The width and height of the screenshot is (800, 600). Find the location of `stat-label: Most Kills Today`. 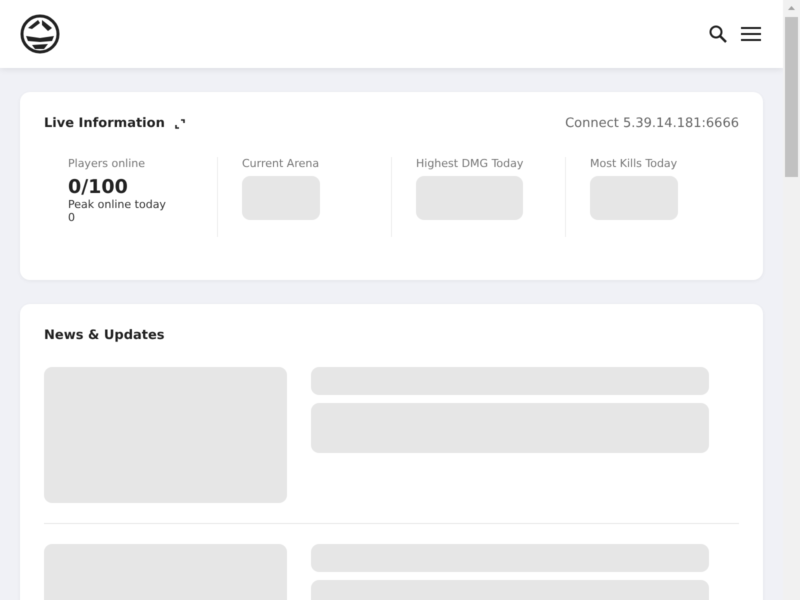

stat-label: Most Kills Today is located at coordinates (634, 163).